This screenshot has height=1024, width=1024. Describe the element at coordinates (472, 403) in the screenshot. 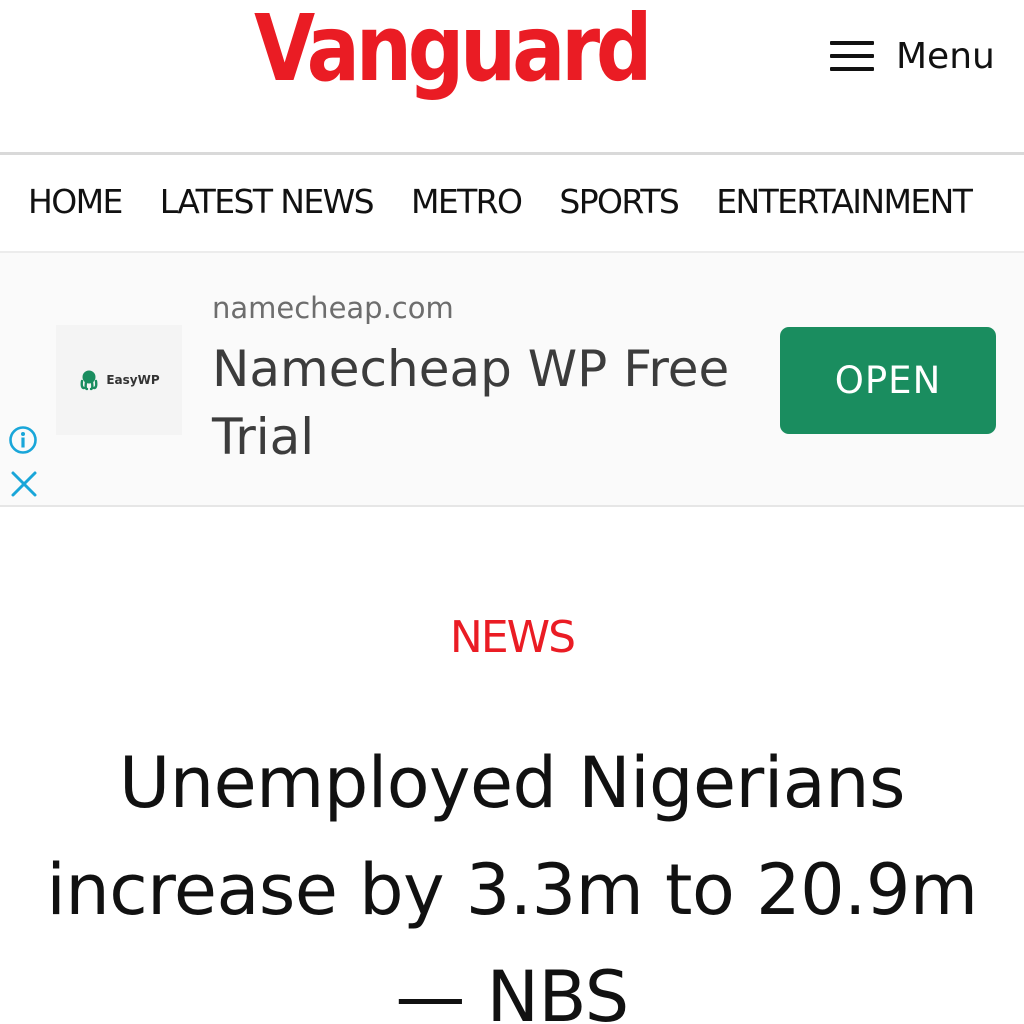

I see `ad-headline: Namecheap WP Free Trial` at that location.